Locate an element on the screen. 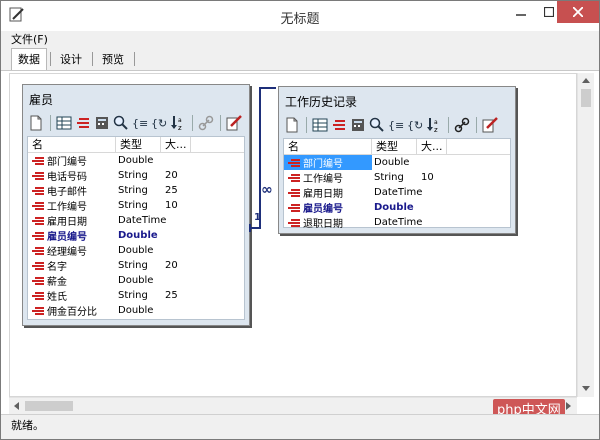 The width and height of the screenshot is (600, 440). minimize-button is located at coordinates (521, 12).